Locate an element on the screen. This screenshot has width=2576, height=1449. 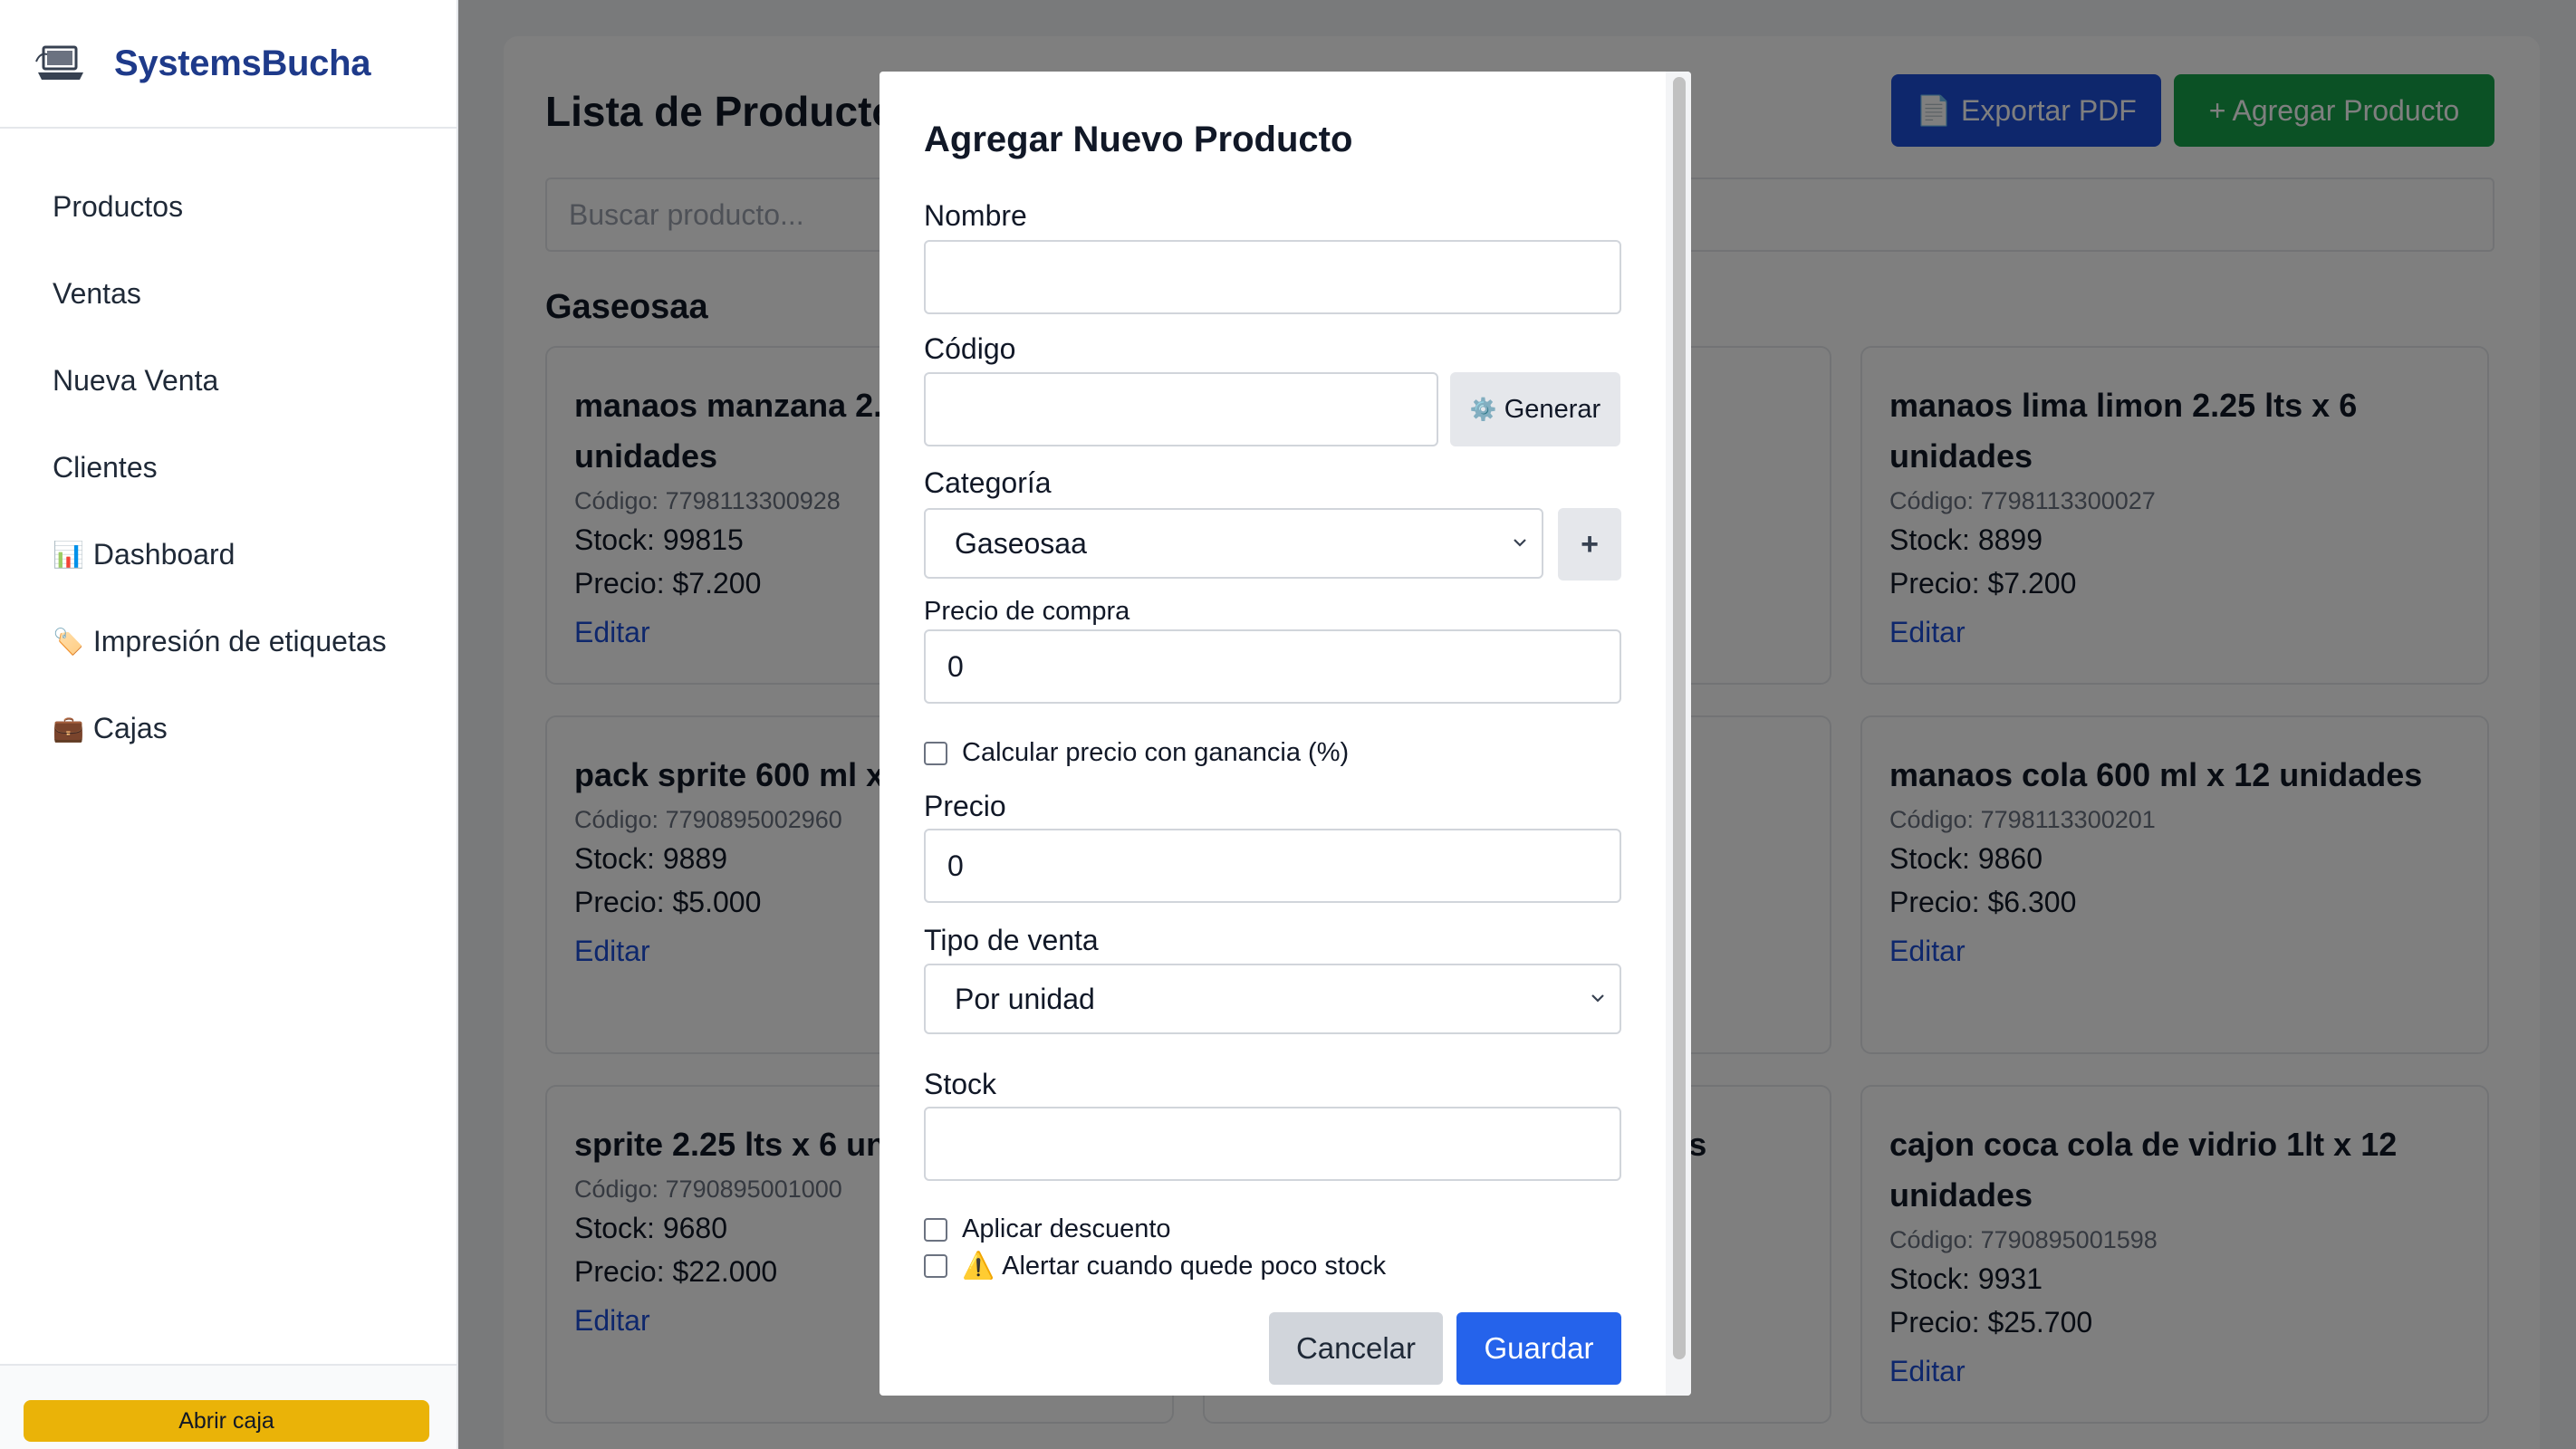
calc-ganancia-label: Calcular precio con ganancia (%) is located at coordinates (1156, 752).